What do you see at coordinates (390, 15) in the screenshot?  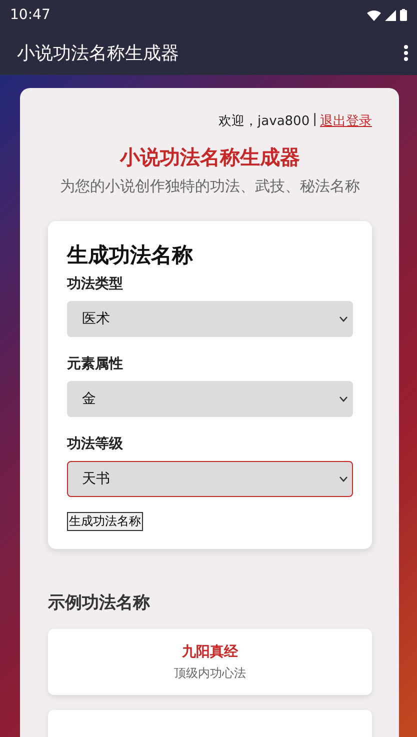 I see `signal-icon` at bounding box center [390, 15].